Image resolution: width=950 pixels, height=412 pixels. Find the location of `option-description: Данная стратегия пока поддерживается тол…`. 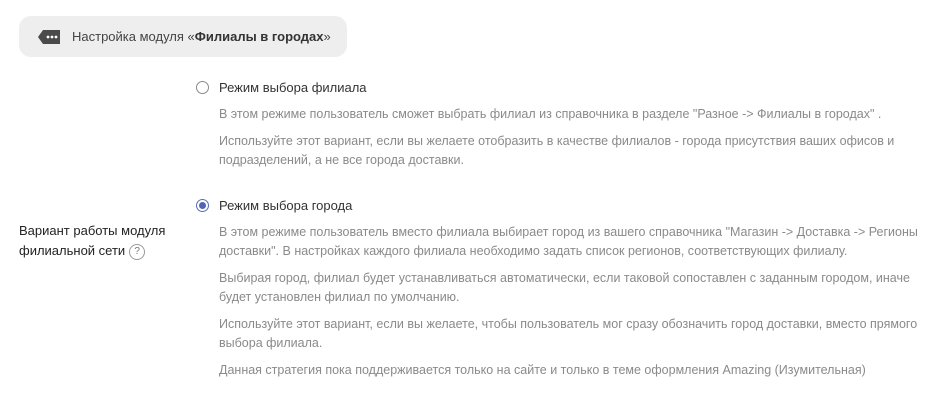

option-description: Данная стратегия пока поддерживается тол… is located at coordinates (542, 370).